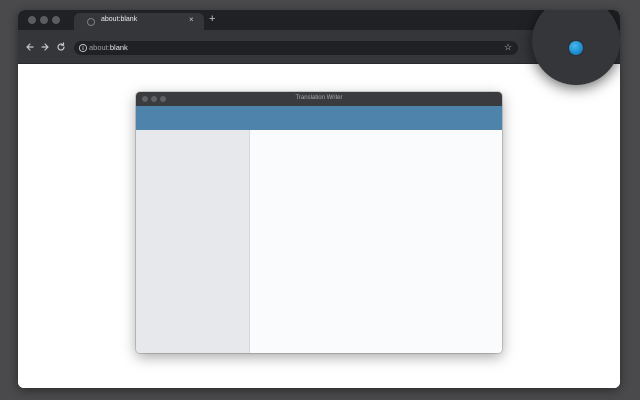 This screenshot has width=640, height=400. What do you see at coordinates (91, 22) in the screenshot?
I see `globe-icon` at bounding box center [91, 22].